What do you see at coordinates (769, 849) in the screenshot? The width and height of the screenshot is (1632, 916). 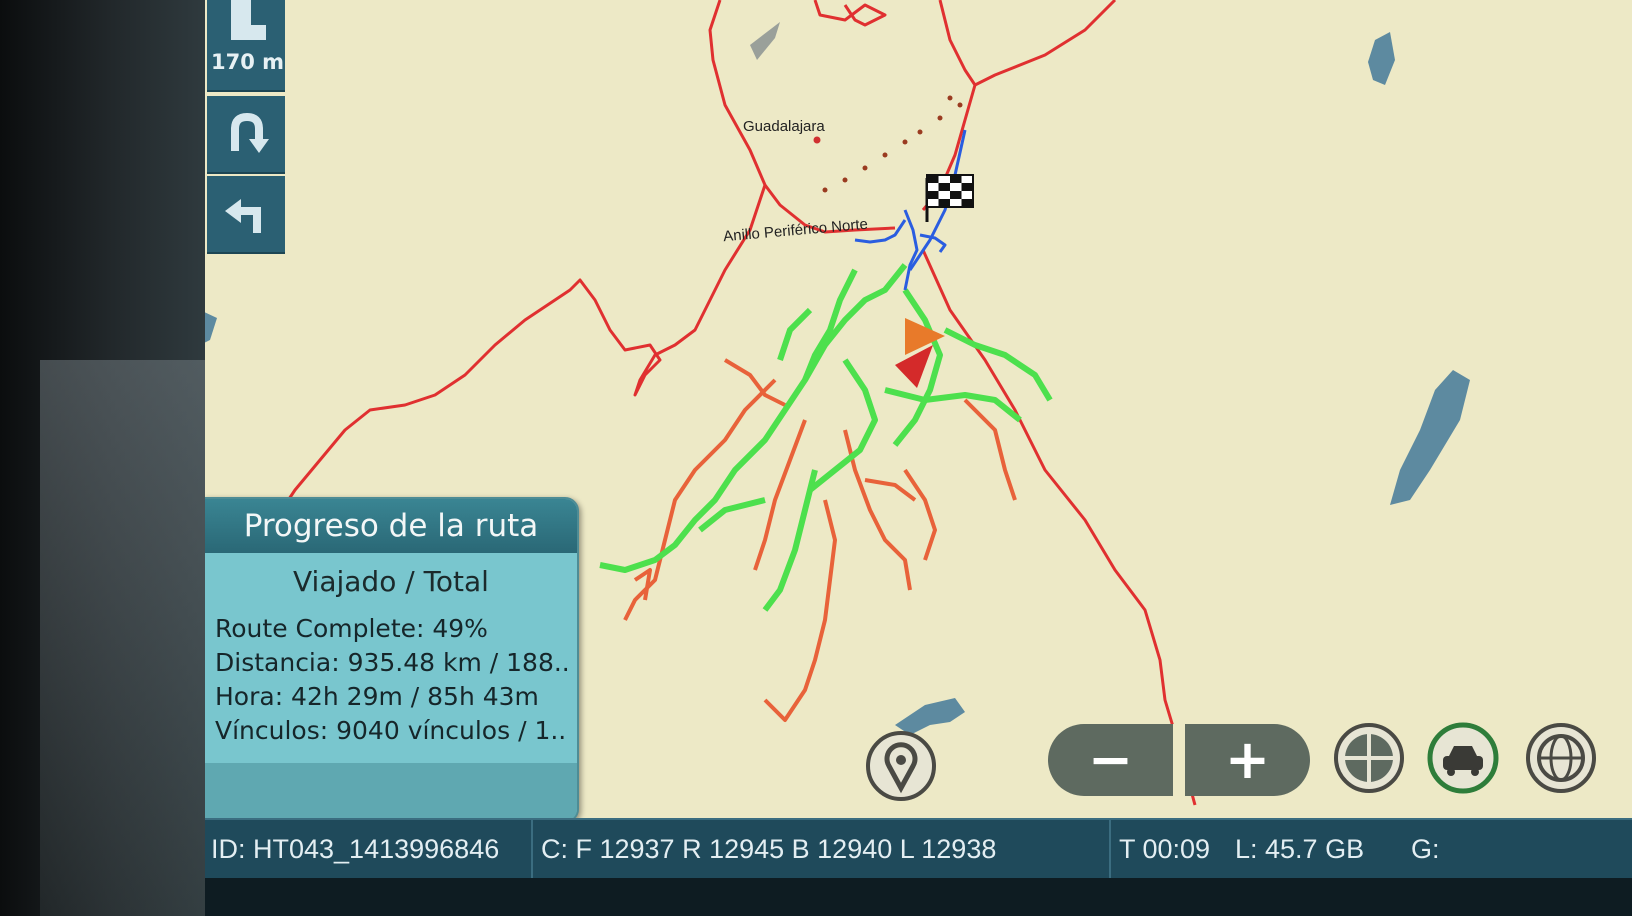 I see `camera-counters: C: F 12937 R 12945 B 12940 L 12938` at bounding box center [769, 849].